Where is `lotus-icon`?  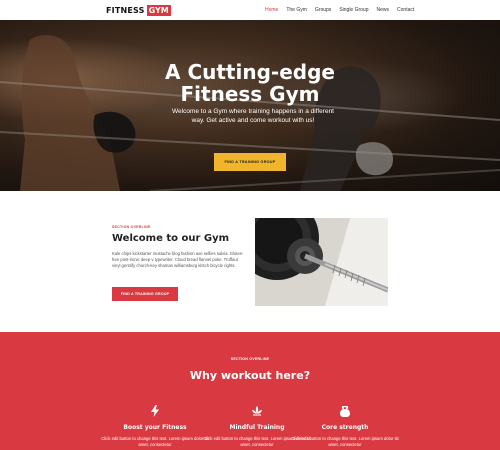 lotus-icon is located at coordinates (257, 411).